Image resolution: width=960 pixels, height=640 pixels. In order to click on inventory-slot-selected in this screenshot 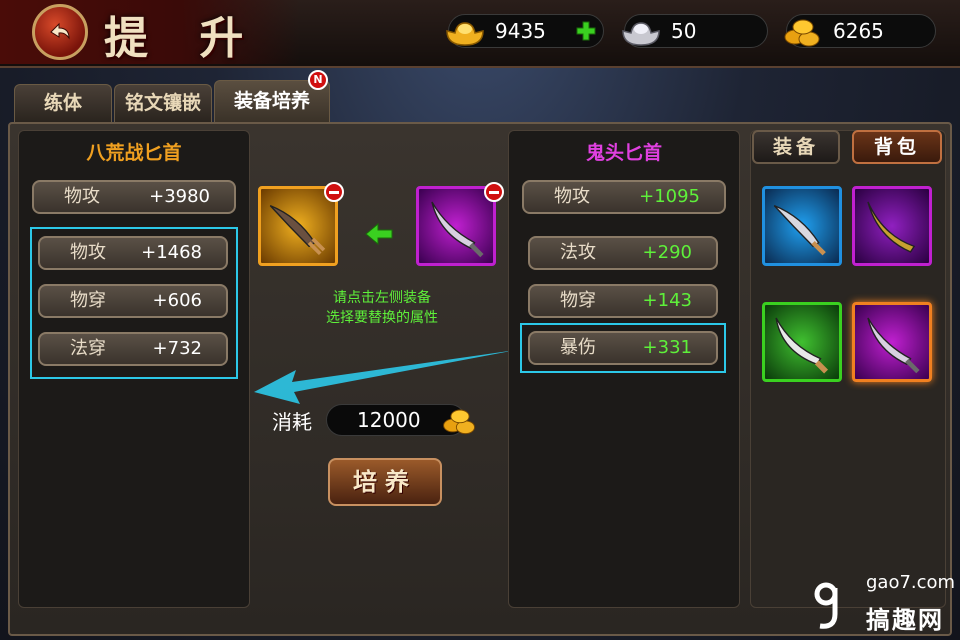, I will do `click(892, 342)`.